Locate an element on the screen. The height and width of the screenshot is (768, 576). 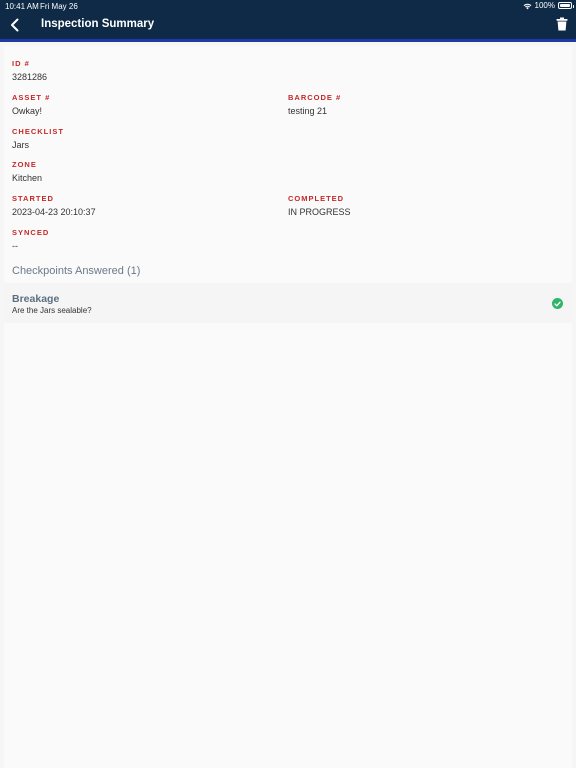
field-value: 3281286 is located at coordinates (30, 77).